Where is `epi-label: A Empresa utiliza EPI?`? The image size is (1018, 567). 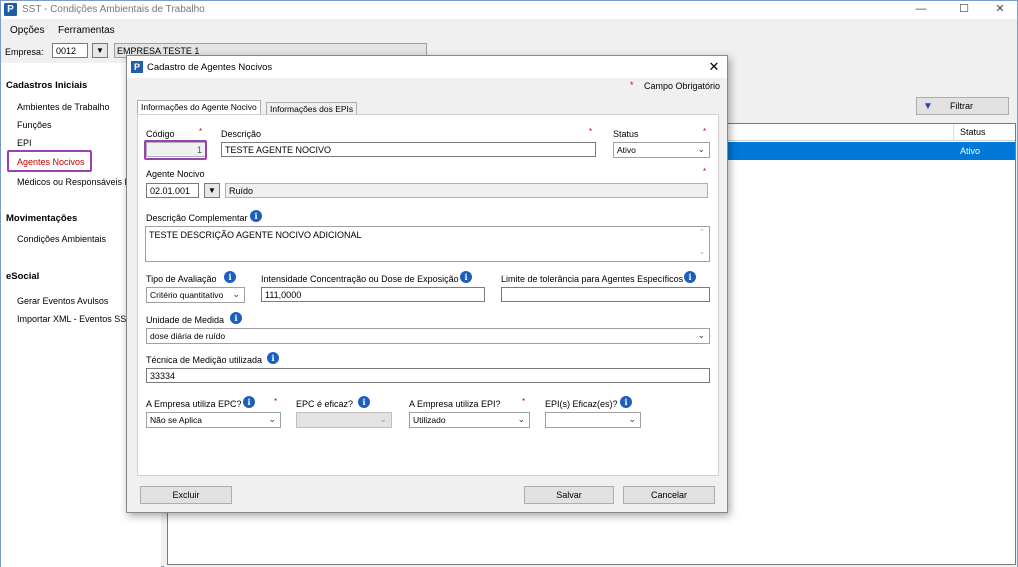
epi-label: A Empresa utiliza EPI? is located at coordinates (455, 404).